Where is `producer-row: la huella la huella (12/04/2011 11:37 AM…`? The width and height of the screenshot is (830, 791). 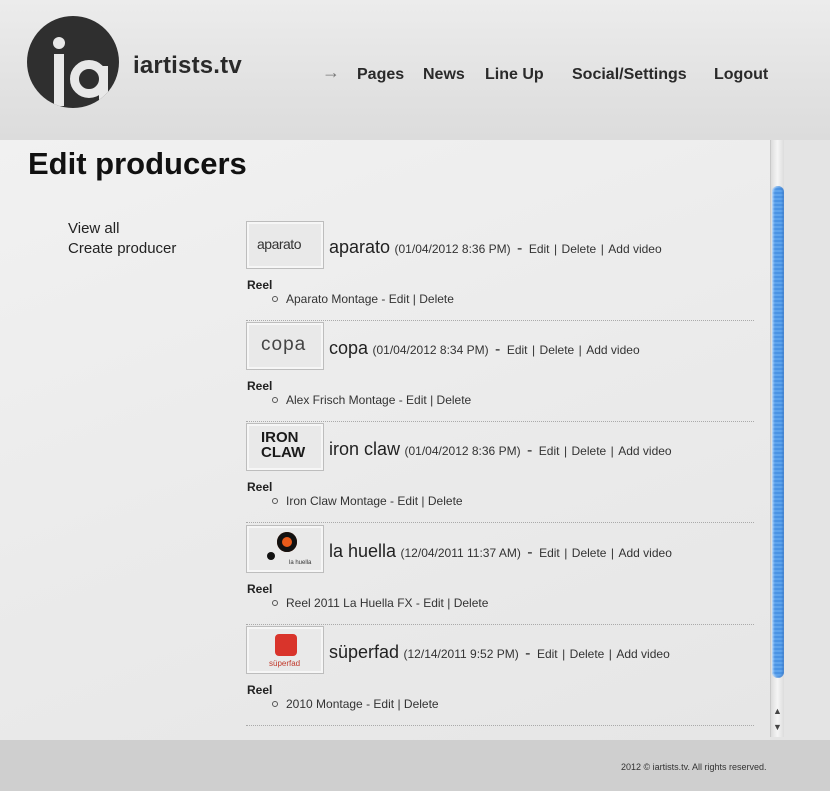
producer-row: la huella la huella (12/04/2011 11:37 AM… is located at coordinates (500, 575).